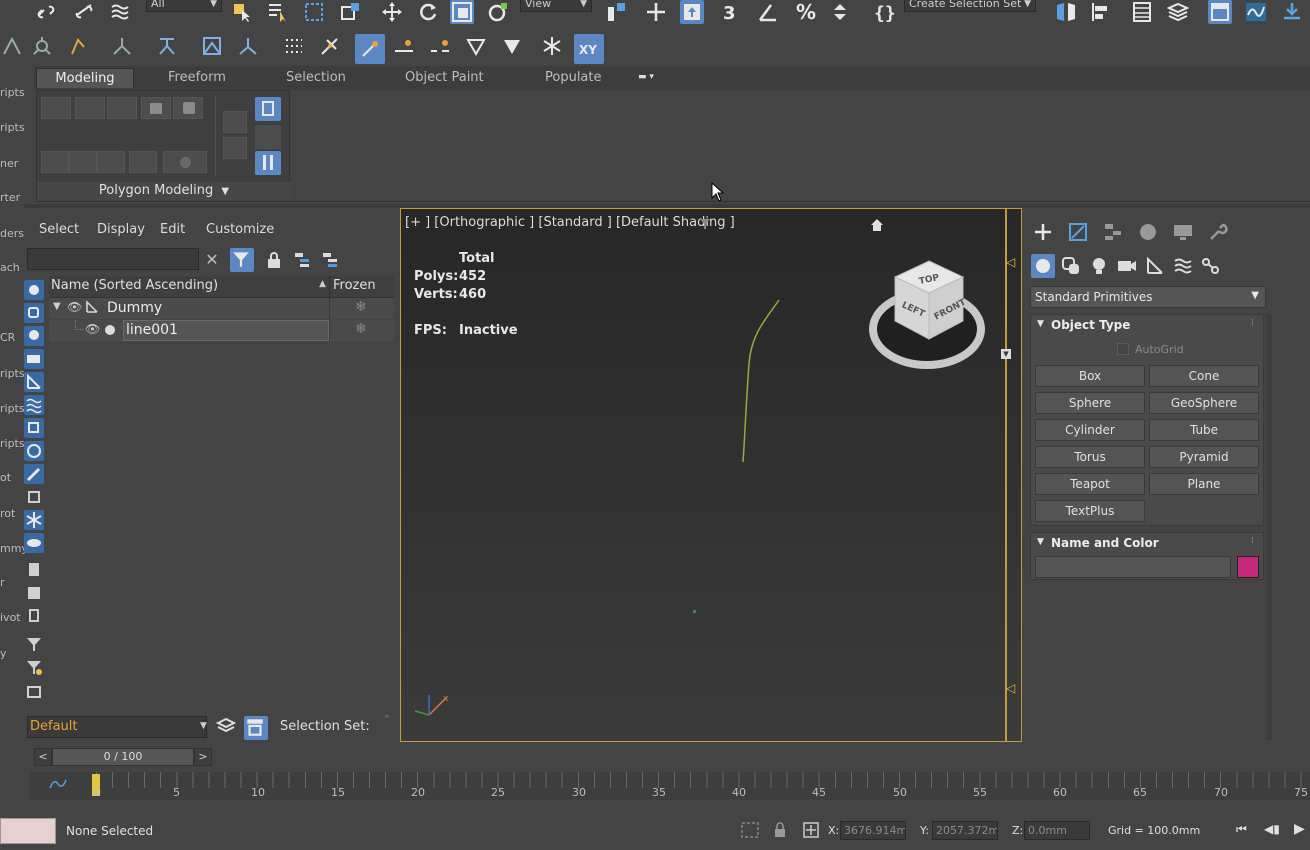 This screenshot has width=1310, height=850. I want to click on shapes-icon, so click(1071, 266).